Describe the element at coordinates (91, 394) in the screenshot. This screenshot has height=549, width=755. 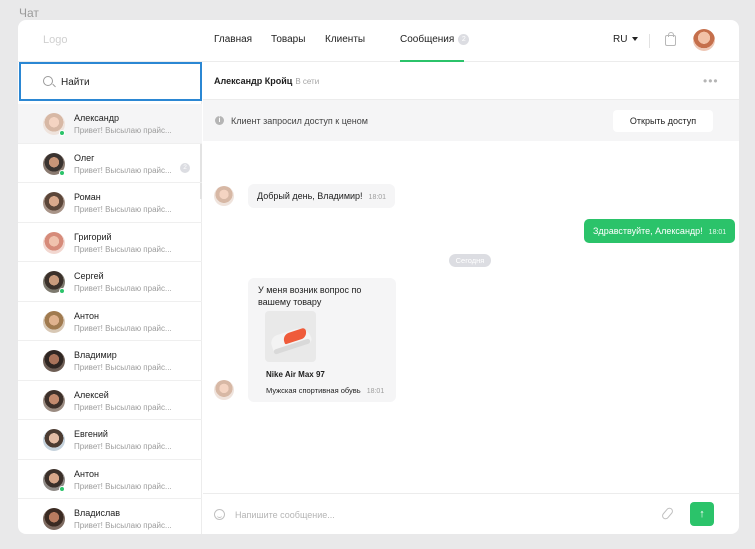
I see `contact-name: Алексей` at that location.